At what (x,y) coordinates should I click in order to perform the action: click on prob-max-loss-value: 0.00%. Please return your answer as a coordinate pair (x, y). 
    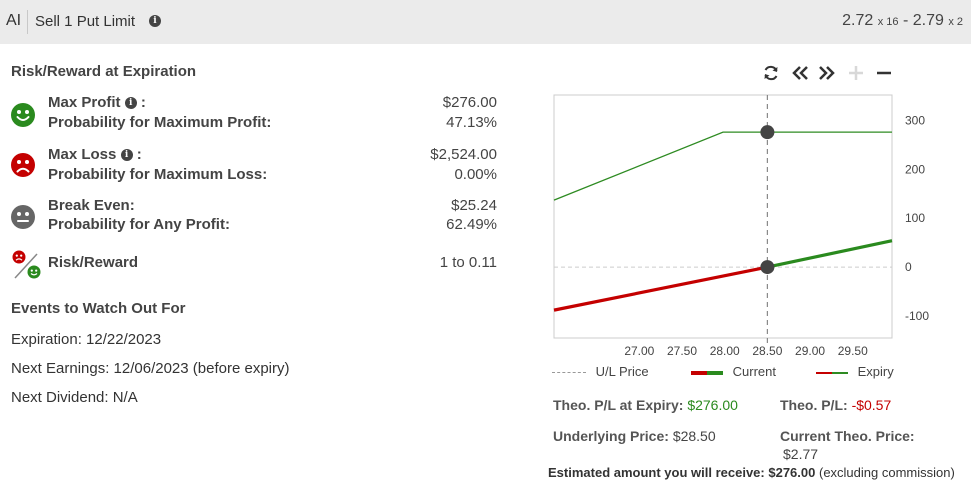
    Looking at the image, I should click on (475, 174).